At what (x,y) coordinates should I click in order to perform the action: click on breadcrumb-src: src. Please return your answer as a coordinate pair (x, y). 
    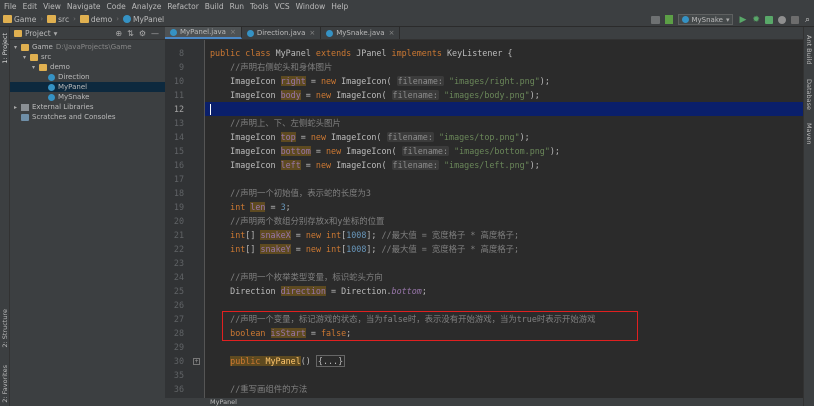
    Looking at the image, I should click on (58, 19).